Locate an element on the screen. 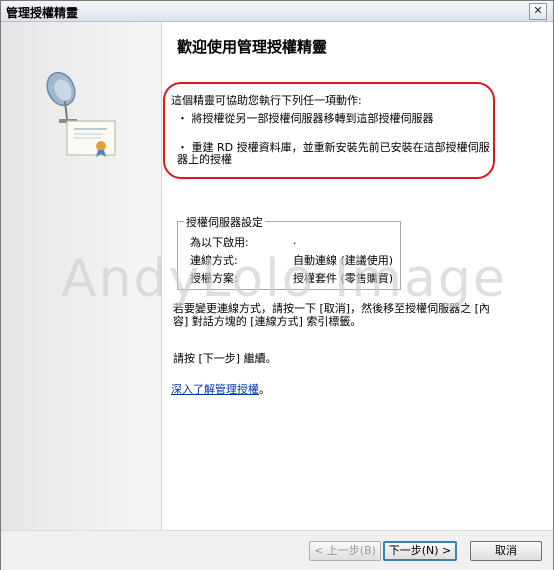 The width and height of the screenshot is (554, 570). close-button: ✕ is located at coordinates (538, 11).